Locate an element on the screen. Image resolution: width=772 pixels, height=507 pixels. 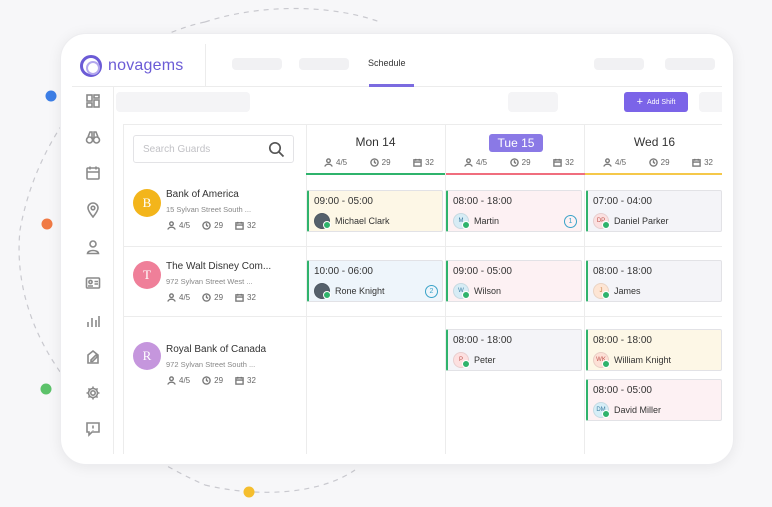
add-shift-button: + Add Shift is located at coordinates (656, 102).